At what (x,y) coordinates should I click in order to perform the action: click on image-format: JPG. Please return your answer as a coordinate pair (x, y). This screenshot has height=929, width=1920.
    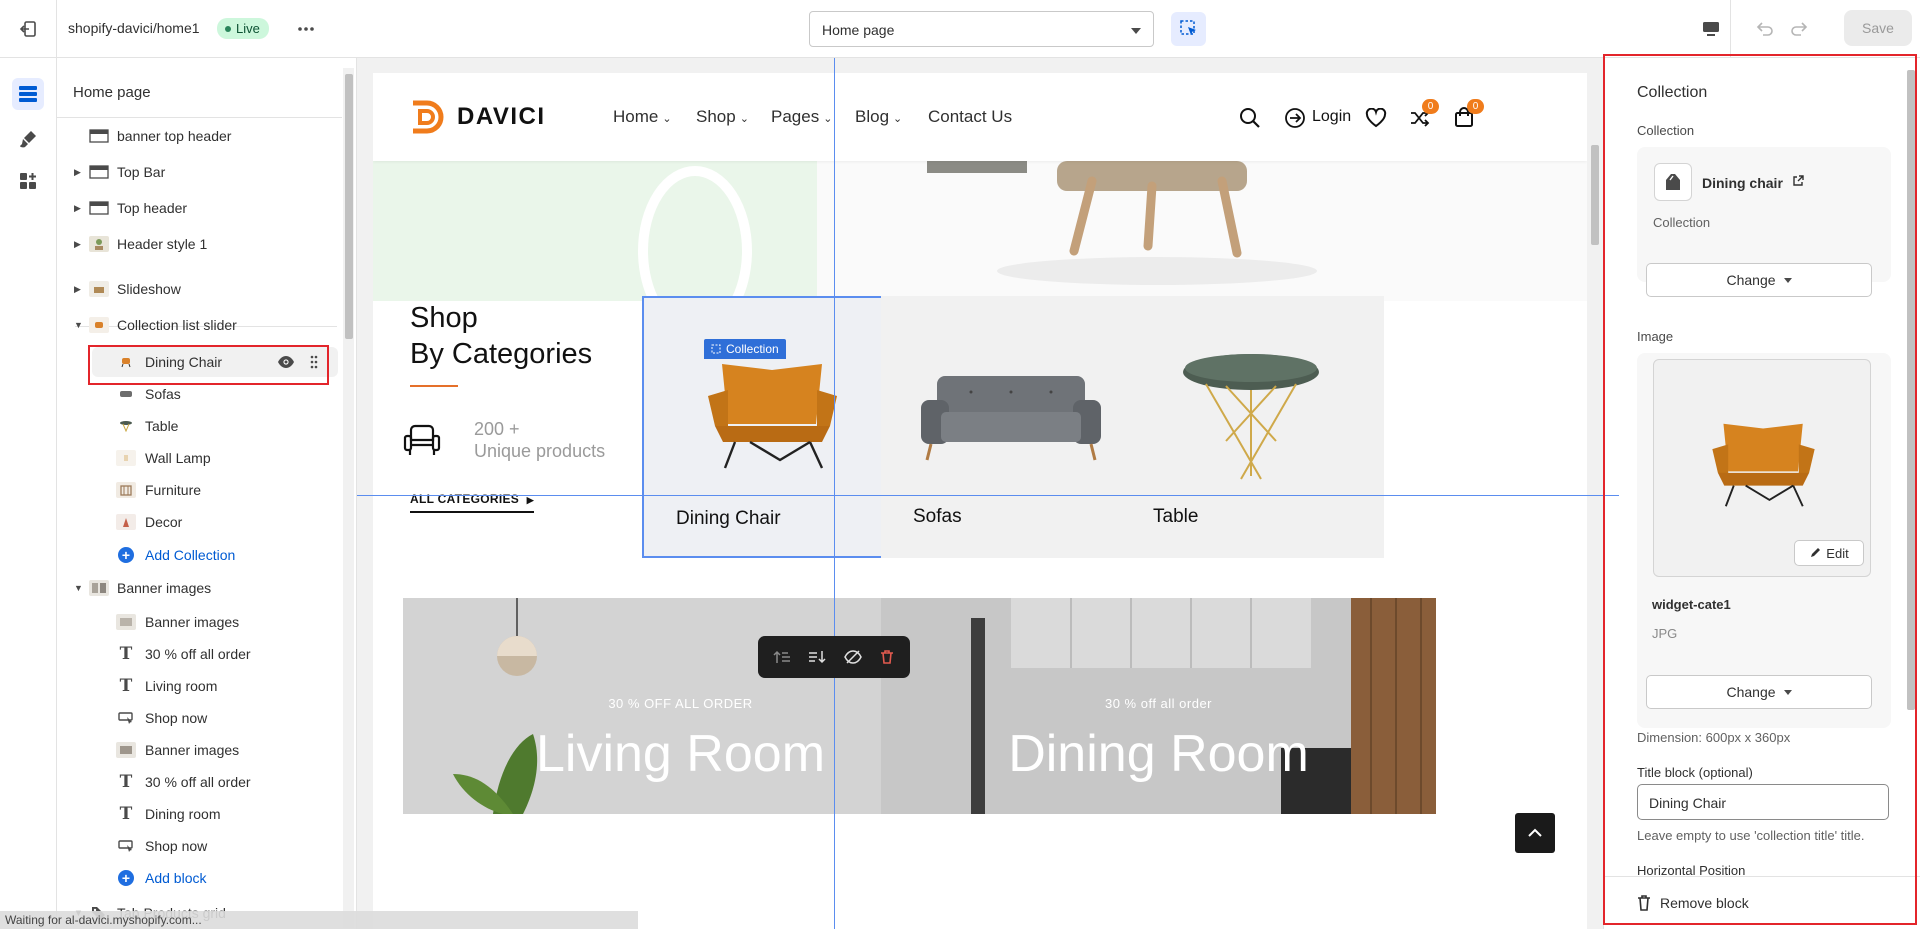
    Looking at the image, I should click on (1665, 633).